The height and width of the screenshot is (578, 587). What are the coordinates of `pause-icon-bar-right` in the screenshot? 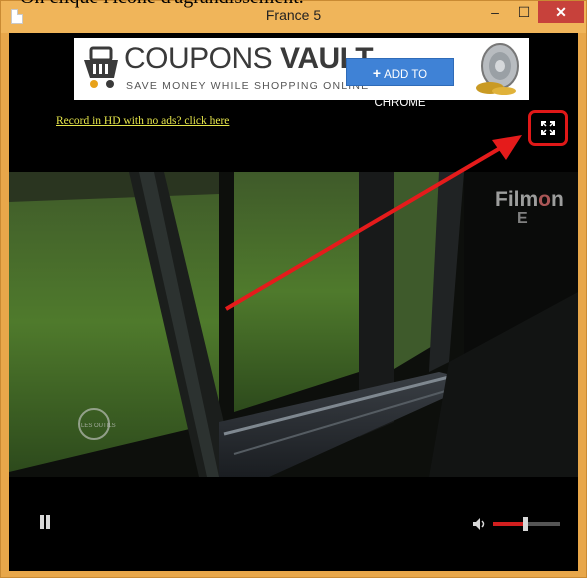 It's located at (48, 522).